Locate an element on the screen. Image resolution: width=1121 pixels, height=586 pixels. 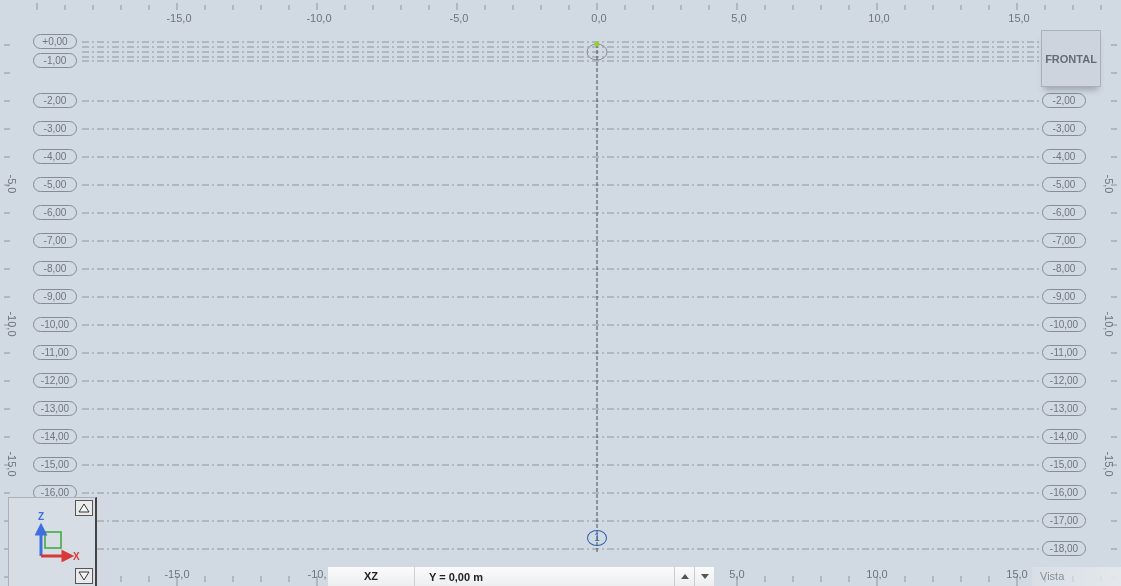
axis-letter: Z is located at coordinates (41, 516).